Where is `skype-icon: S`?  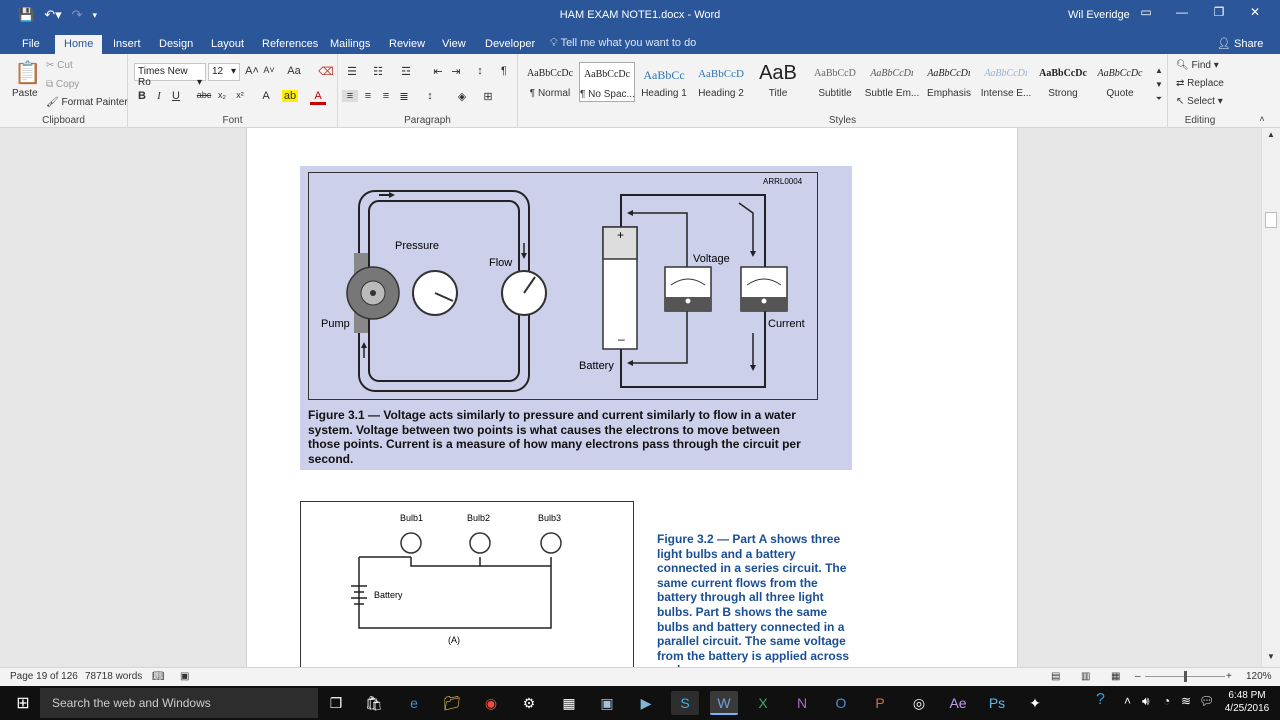
skype-icon: S is located at coordinates (685, 703).